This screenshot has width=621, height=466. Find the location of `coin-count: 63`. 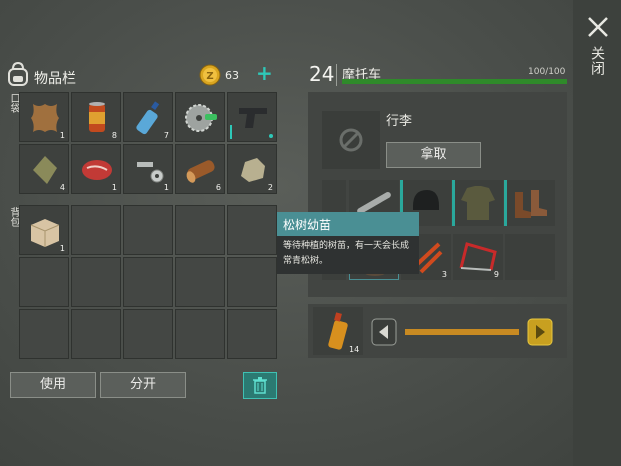

coin-count: 63 is located at coordinates (232, 75).